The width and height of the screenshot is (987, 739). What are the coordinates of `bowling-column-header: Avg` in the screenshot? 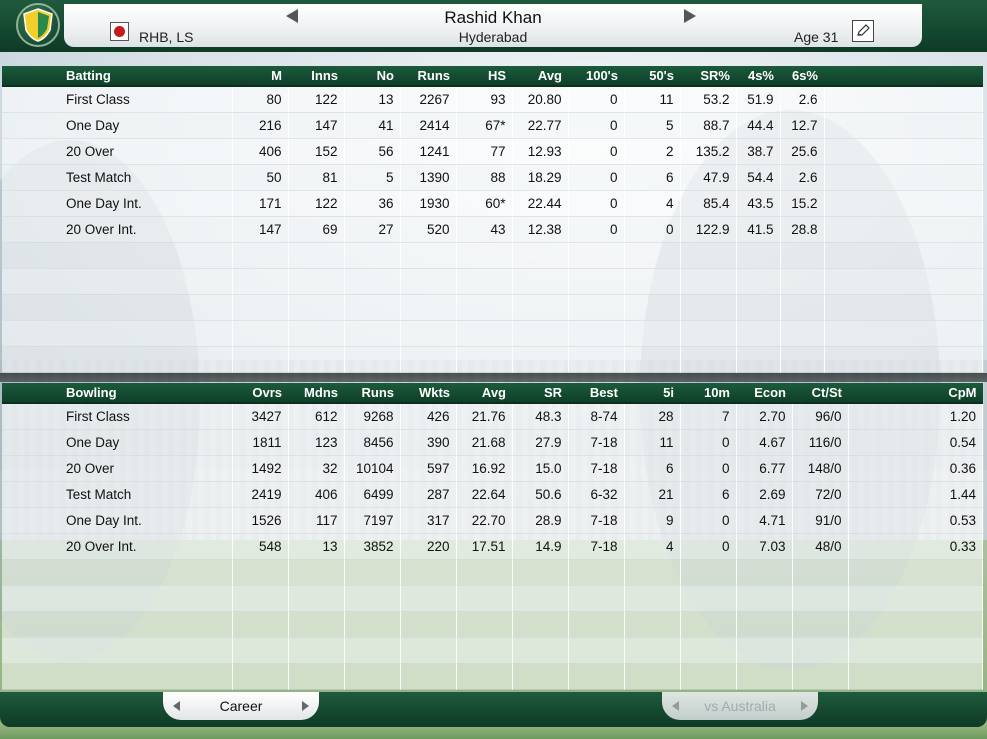 It's located at (484, 393).